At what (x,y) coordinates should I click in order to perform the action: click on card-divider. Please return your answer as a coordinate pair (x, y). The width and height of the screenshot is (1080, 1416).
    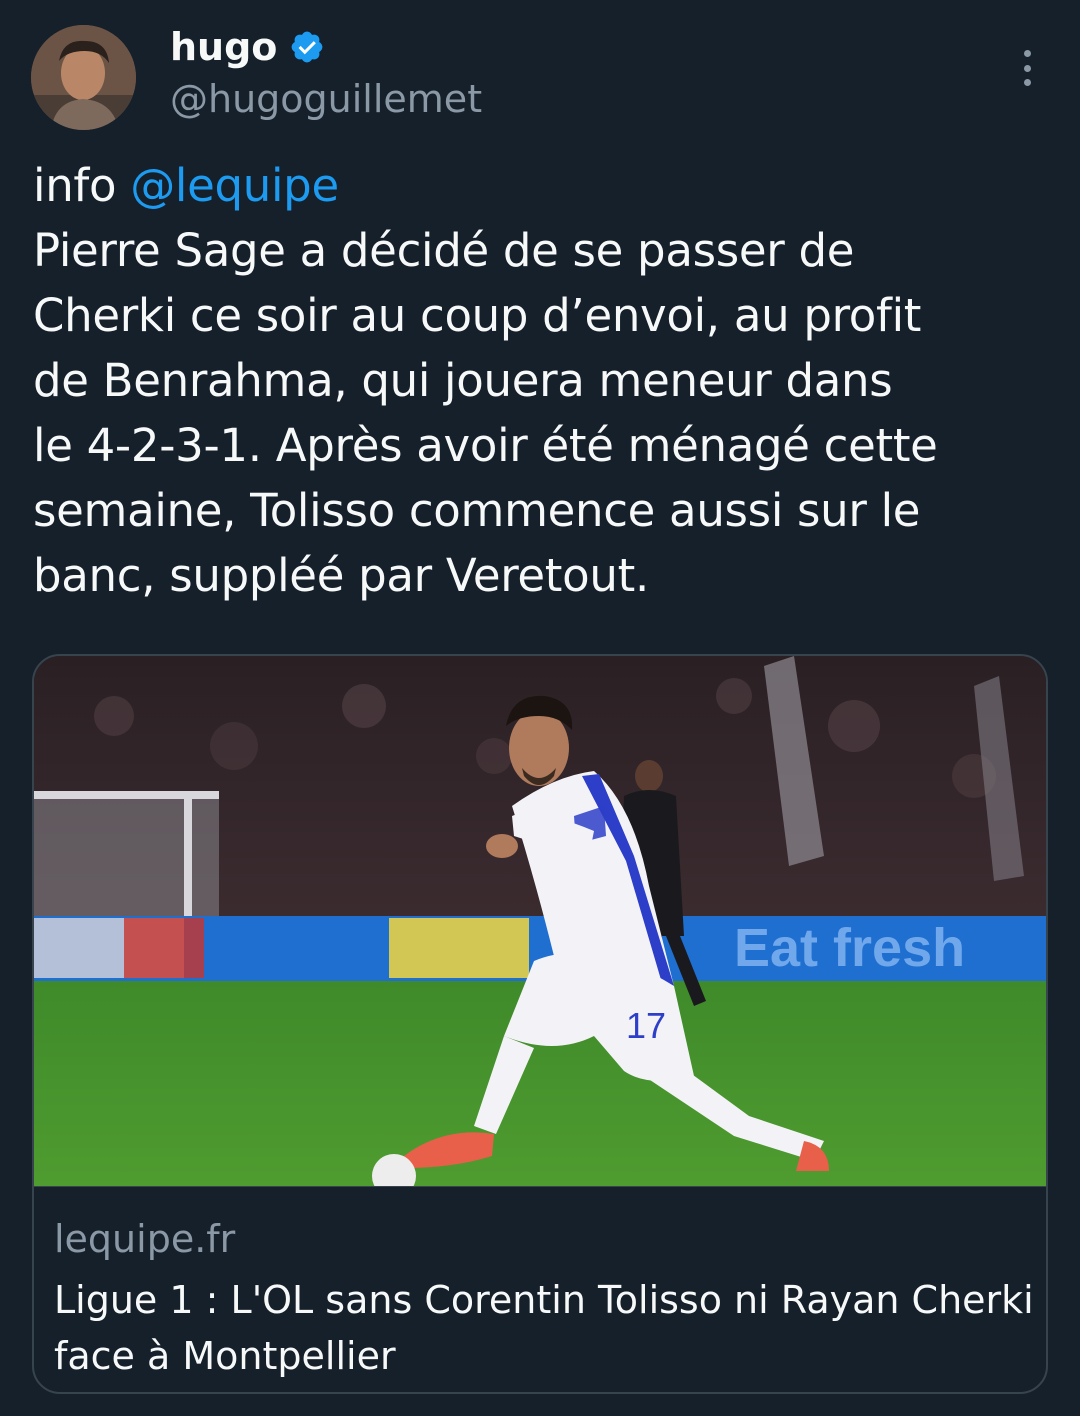
    Looking at the image, I should click on (540, 1186).